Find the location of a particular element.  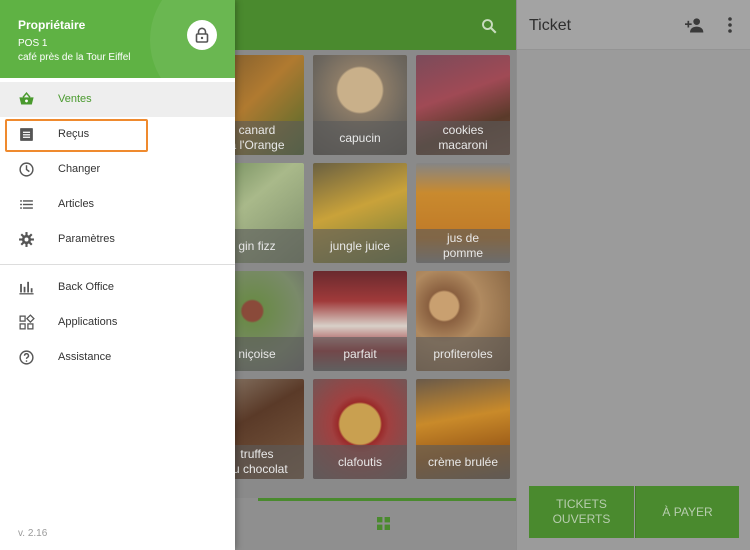

menu-item-label: Changer is located at coordinates (79, 169).